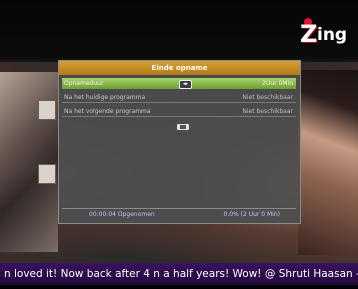  Describe the element at coordinates (277, 83) in the screenshot. I see `option-value: 2Uur 0Min` at that location.